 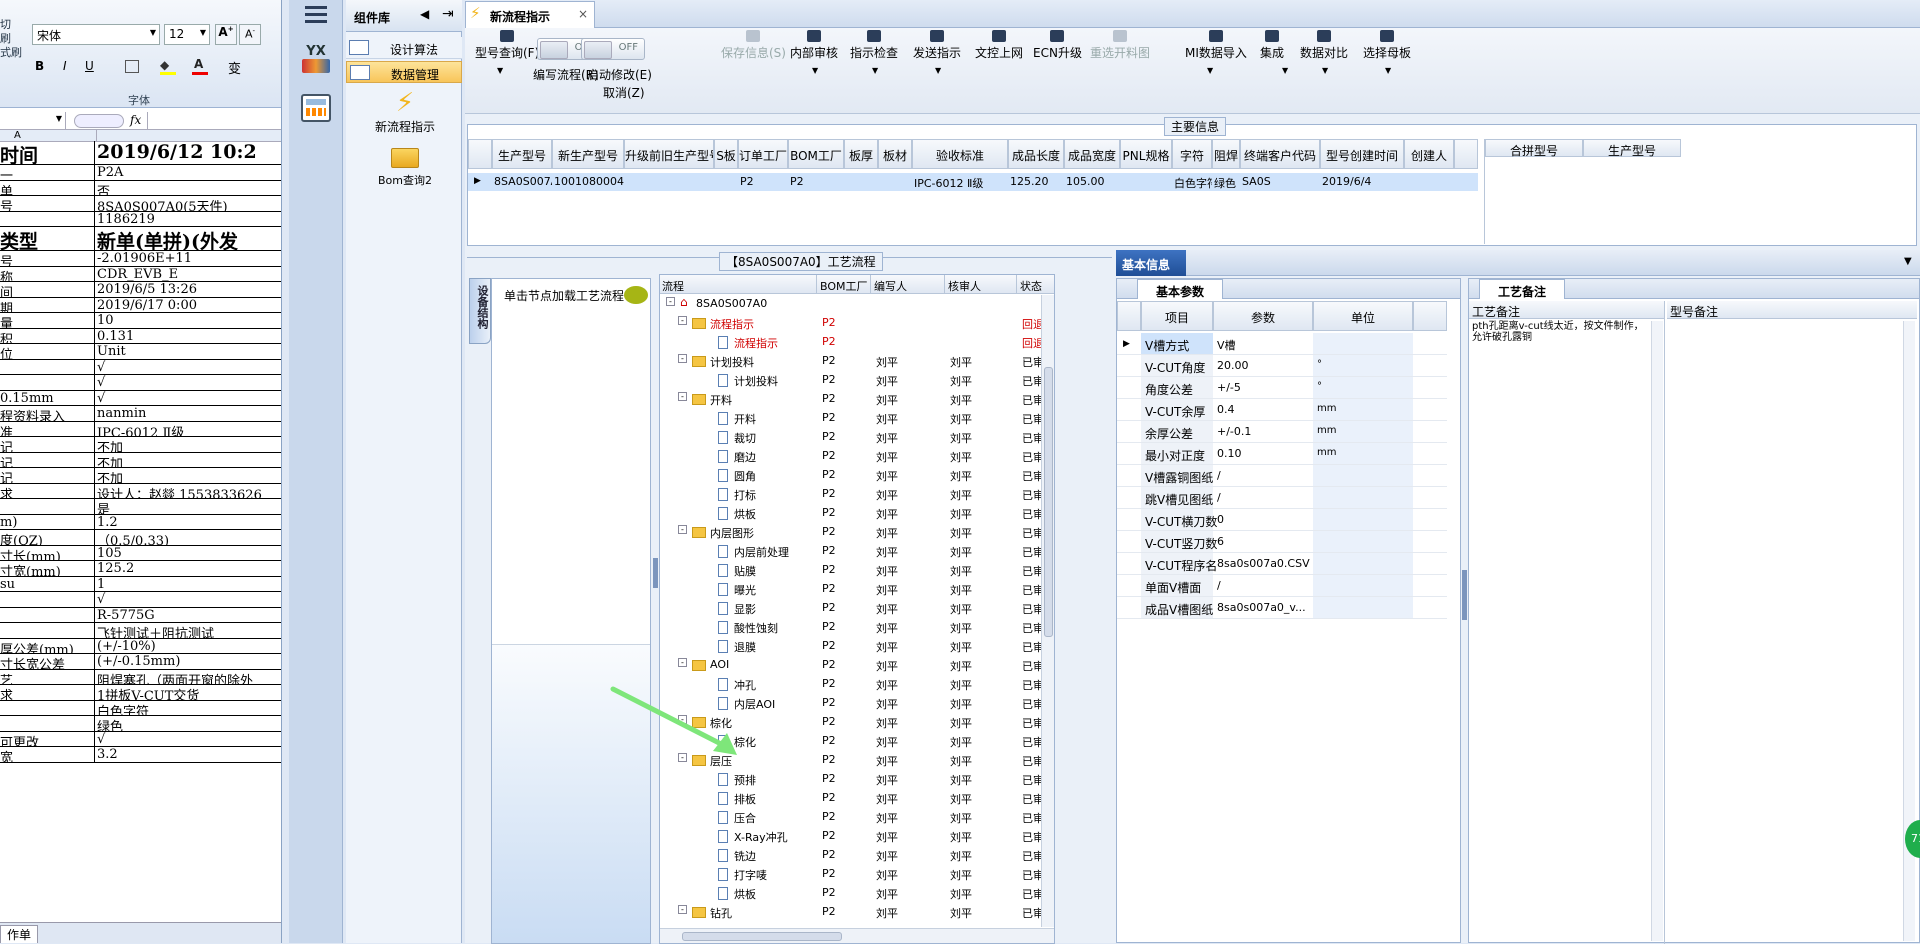 I want to click on cut-label: 切, so click(x=13, y=25).